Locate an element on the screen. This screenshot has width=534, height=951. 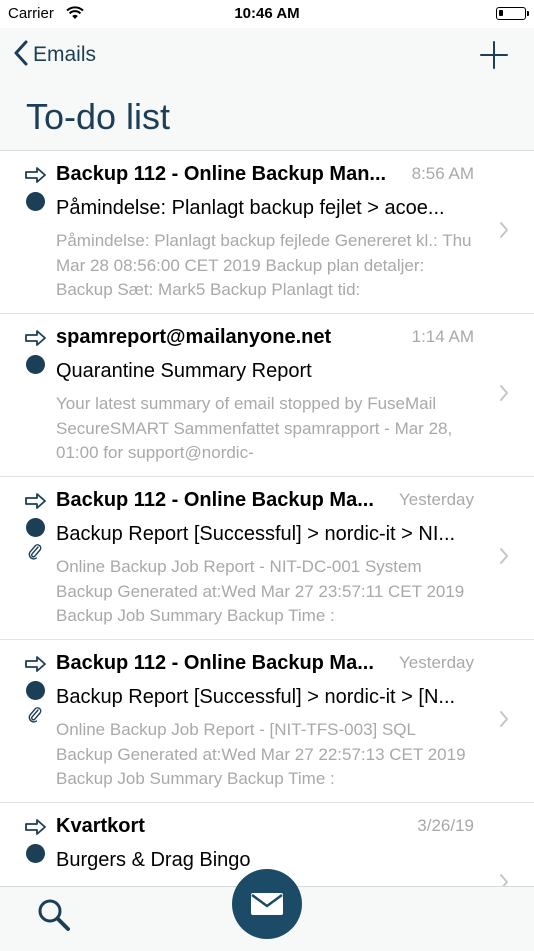
search-button is located at coordinates (54, 917).